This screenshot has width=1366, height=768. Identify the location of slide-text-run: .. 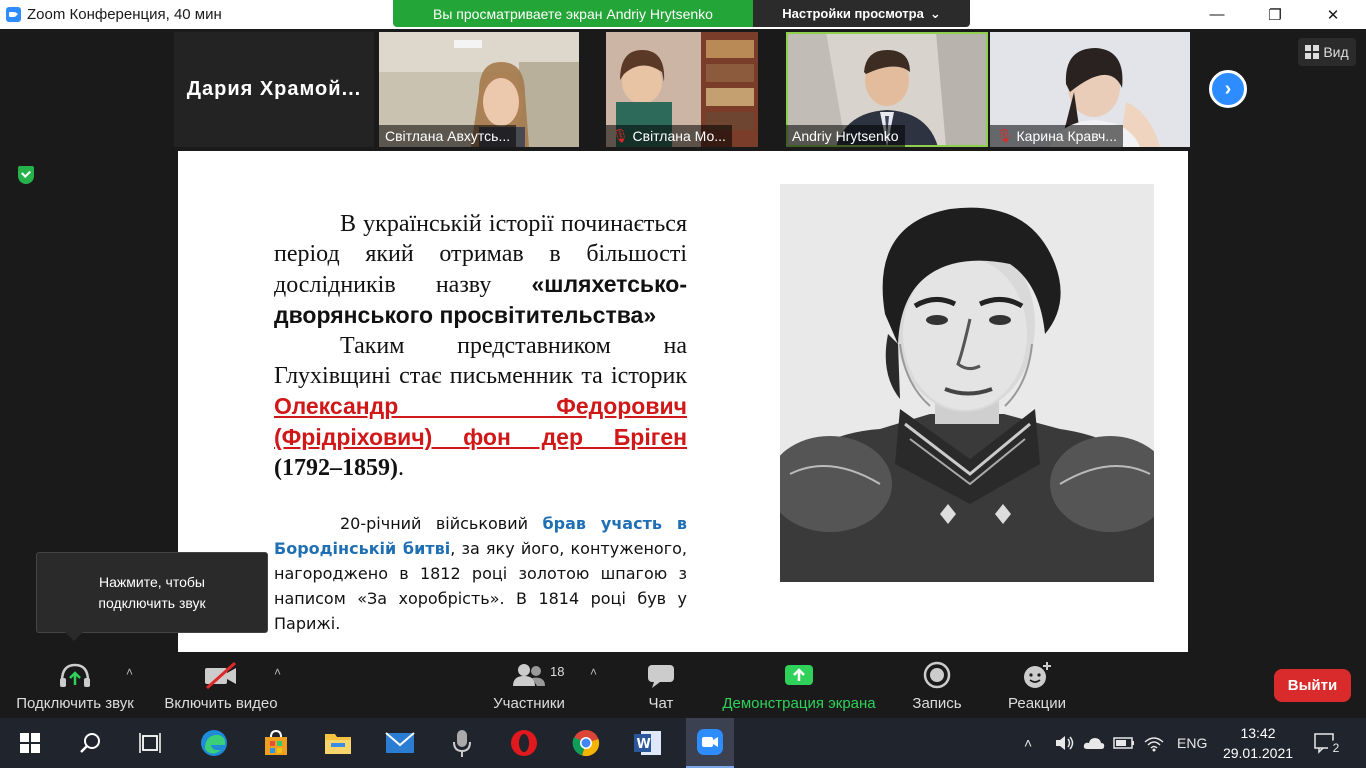
(400, 468).